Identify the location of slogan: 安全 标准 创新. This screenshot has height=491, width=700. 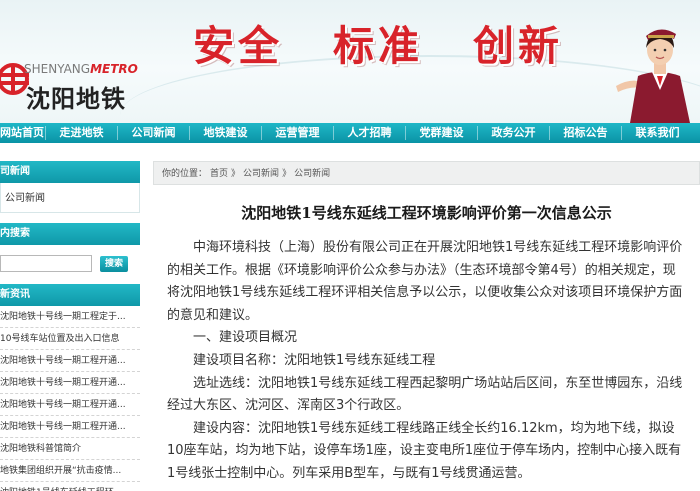
(378, 42).